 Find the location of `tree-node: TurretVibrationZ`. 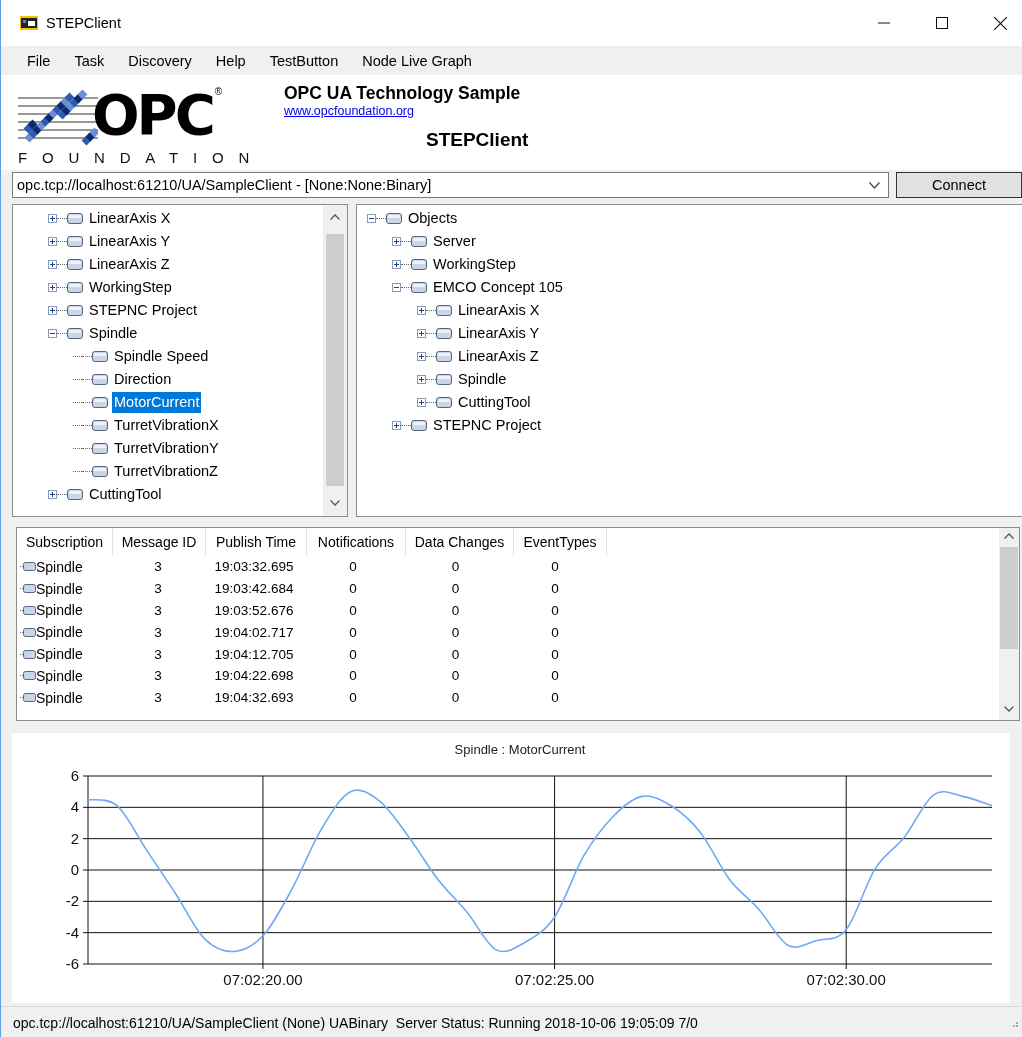

tree-node: TurretVibrationZ is located at coordinates (166, 471).